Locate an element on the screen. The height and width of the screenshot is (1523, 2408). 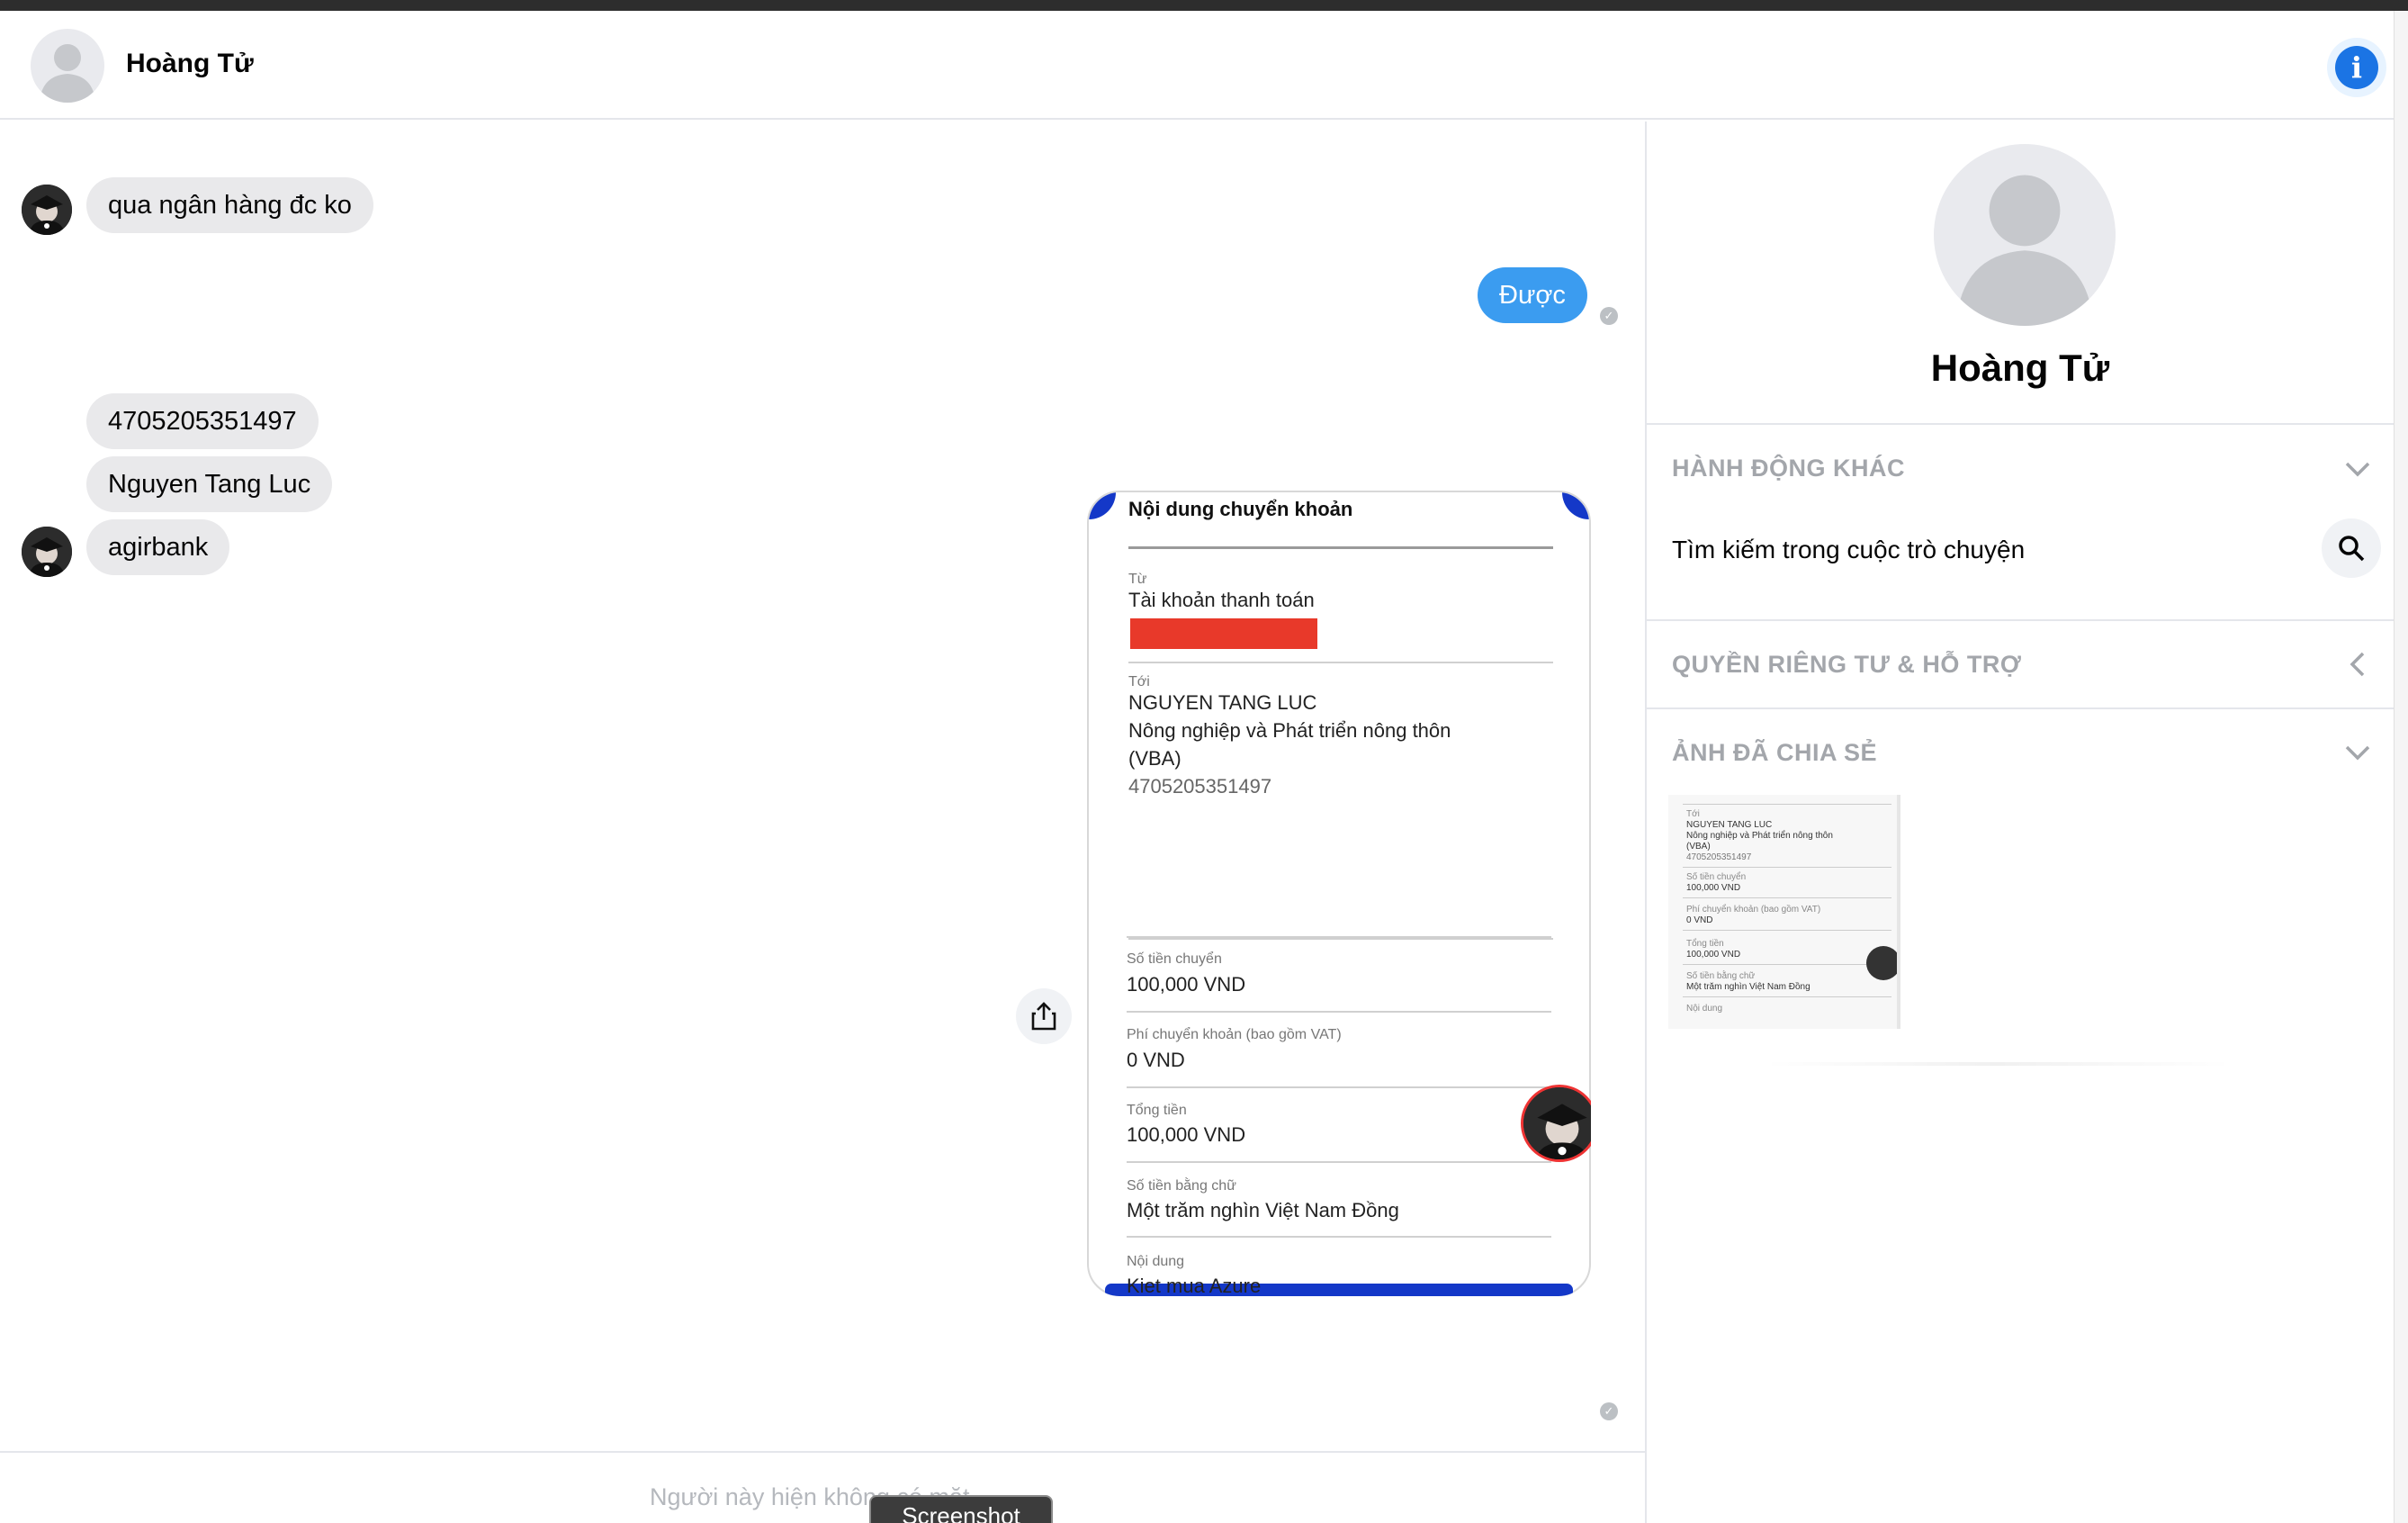
search-in-conversation: Tìm kiếm trong cuộc trò chuyện is located at coordinates (1848, 550).